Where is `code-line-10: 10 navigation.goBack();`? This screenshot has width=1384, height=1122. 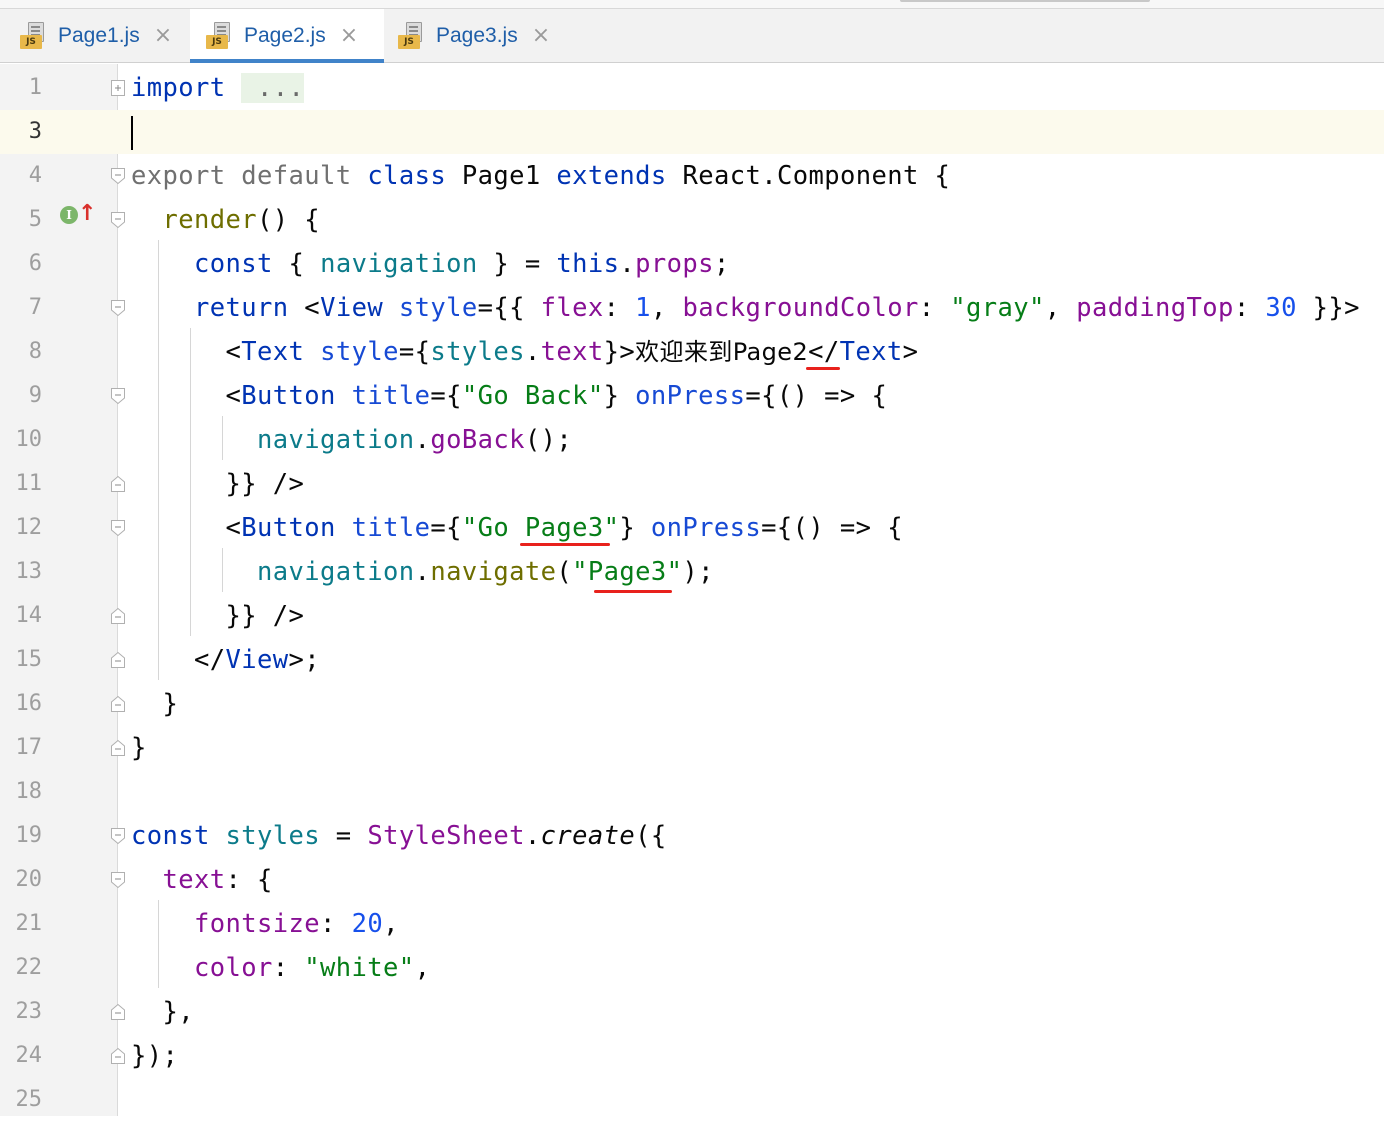 code-line-10: 10 navigation.goBack(); is located at coordinates (692, 440).